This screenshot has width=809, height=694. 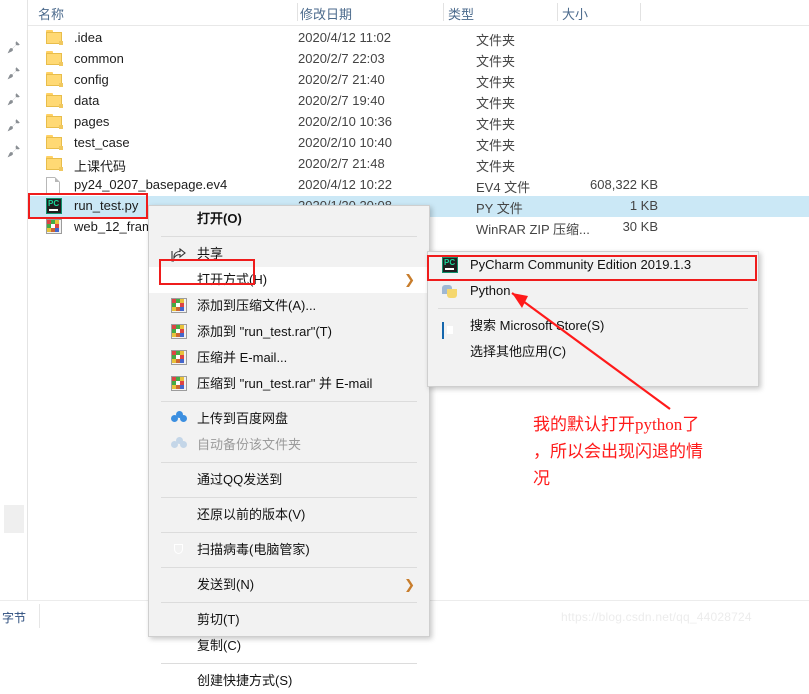 I want to click on menu-item-label: 自动备份该文件夹, so click(x=249, y=444).